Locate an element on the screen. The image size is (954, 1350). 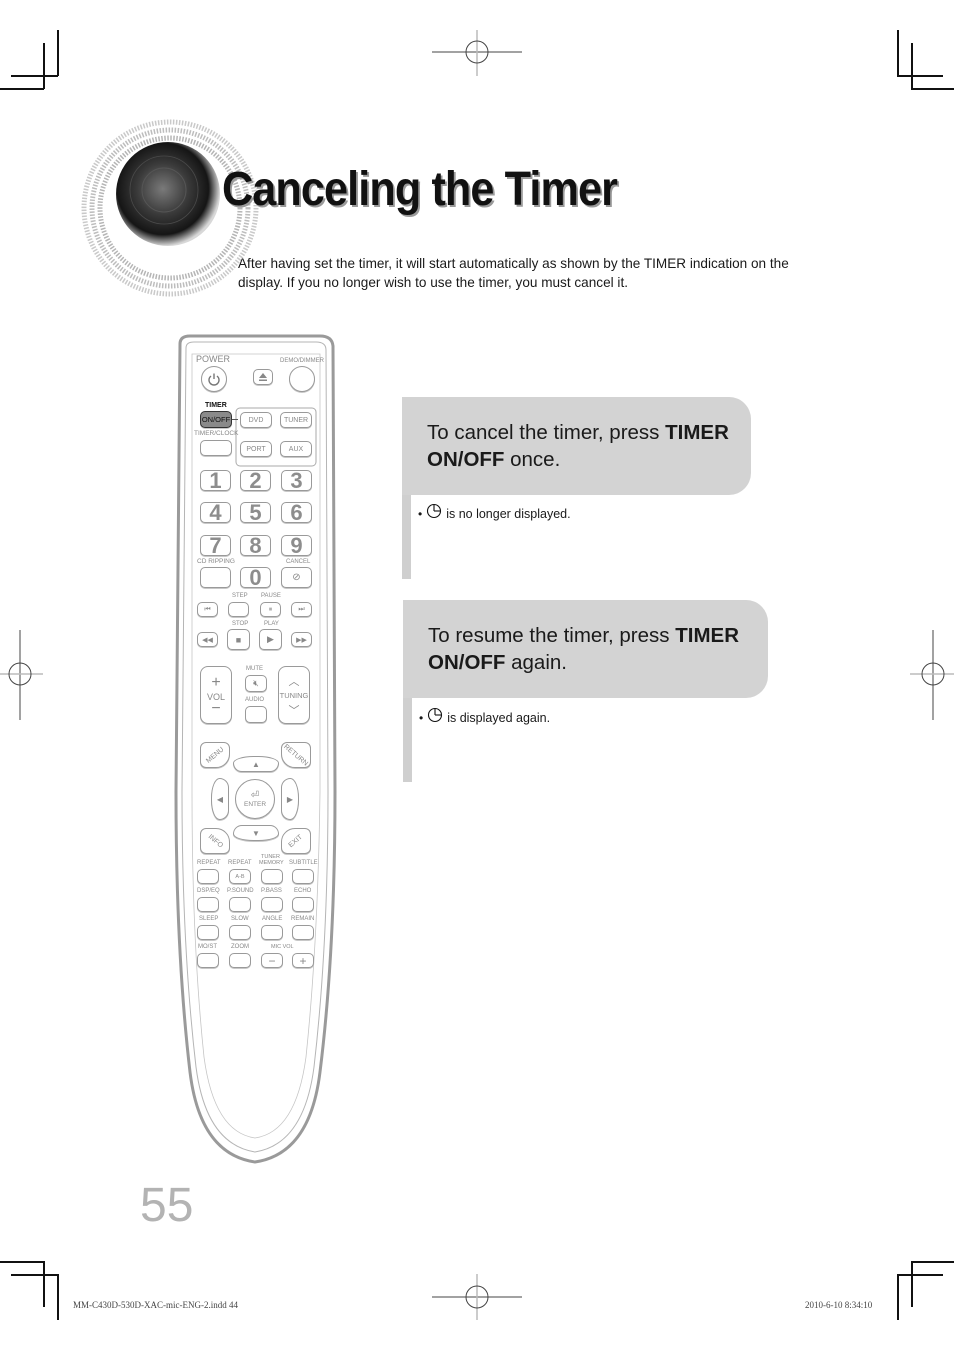
audio-label: AUDIO is located at coordinates (255, 700).